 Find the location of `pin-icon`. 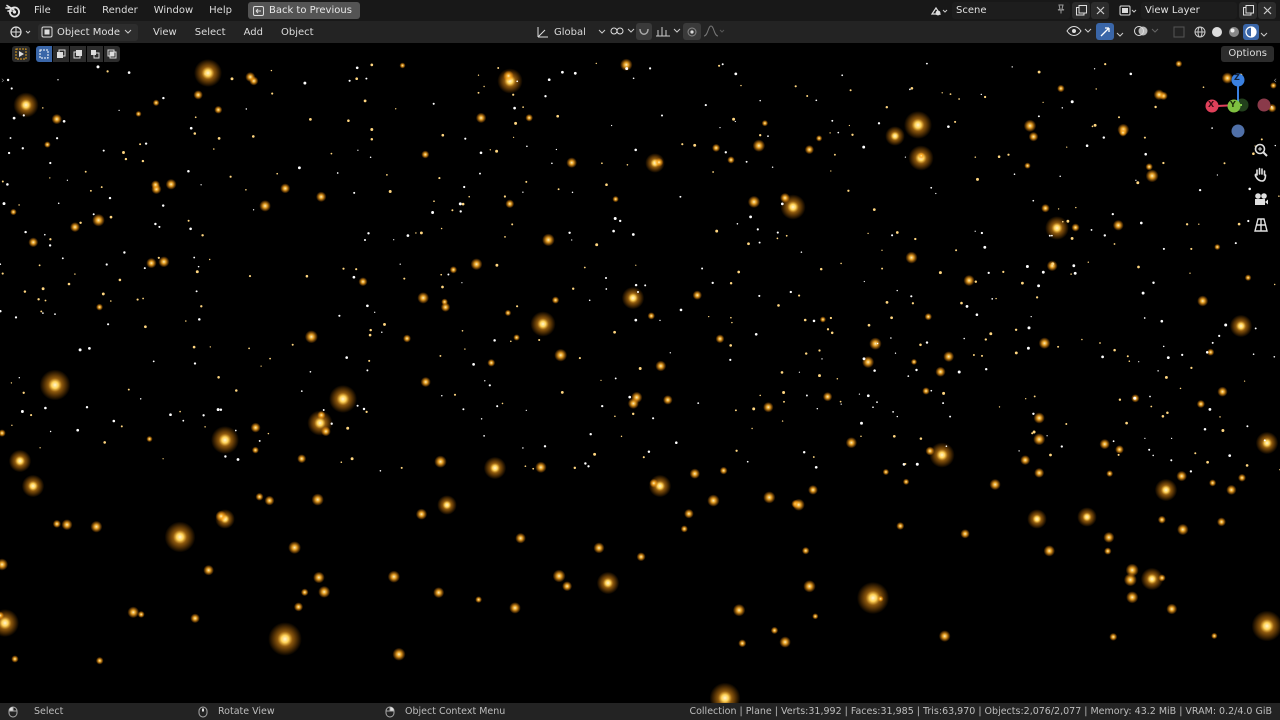

pin-icon is located at coordinates (1061, 10).